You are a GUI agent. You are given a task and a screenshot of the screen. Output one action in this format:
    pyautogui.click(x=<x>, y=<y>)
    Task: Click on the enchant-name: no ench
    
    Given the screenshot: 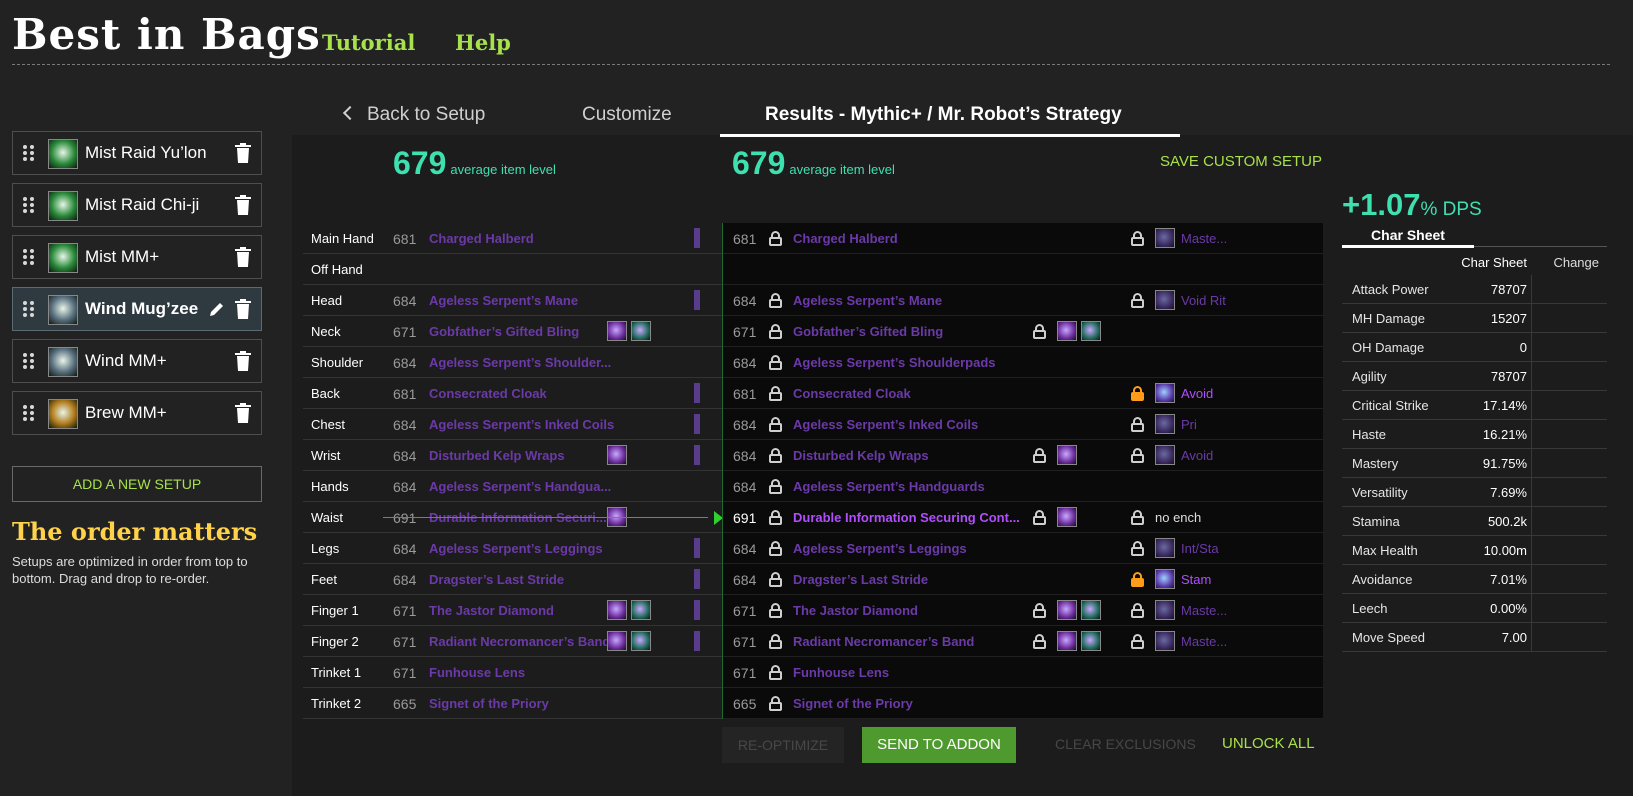 What is the action you would take?
    pyautogui.click(x=1178, y=517)
    